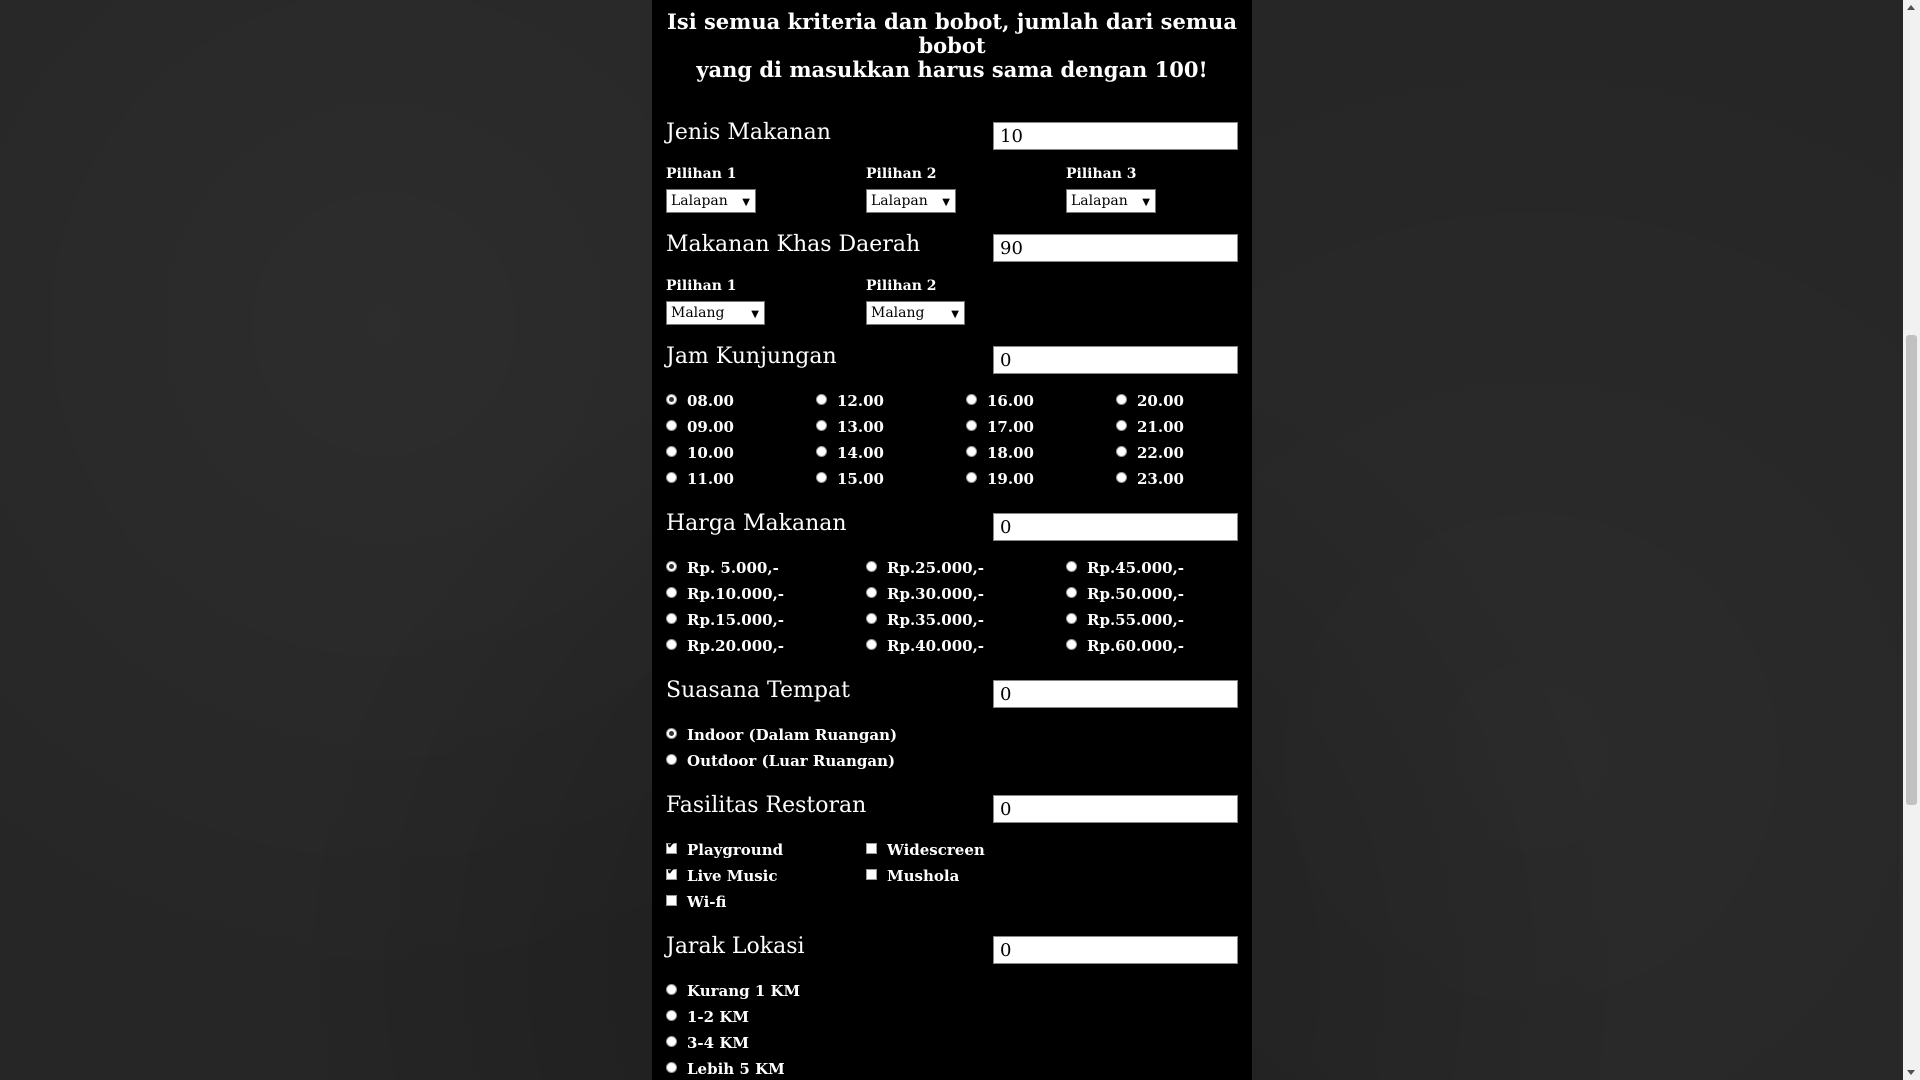  What do you see at coordinates (925, 850) in the screenshot?
I see `fasilitas-option-3: Widescreen` at bounding box center [925, 850].